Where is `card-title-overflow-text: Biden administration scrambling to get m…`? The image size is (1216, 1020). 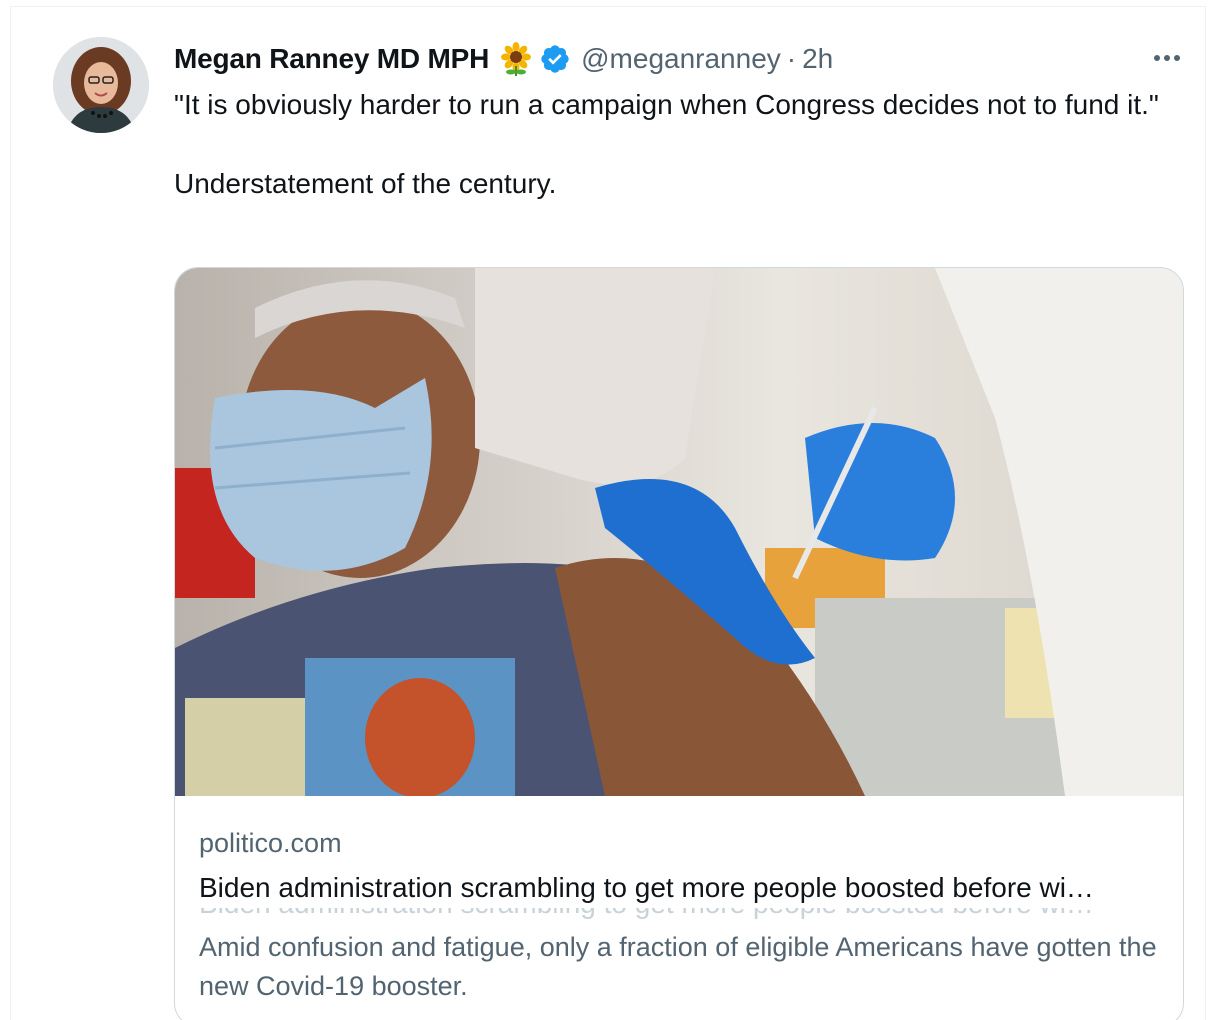
card-title-overflow-text: Biden administration scrambling to get m… is located at coordinates (679, 915).